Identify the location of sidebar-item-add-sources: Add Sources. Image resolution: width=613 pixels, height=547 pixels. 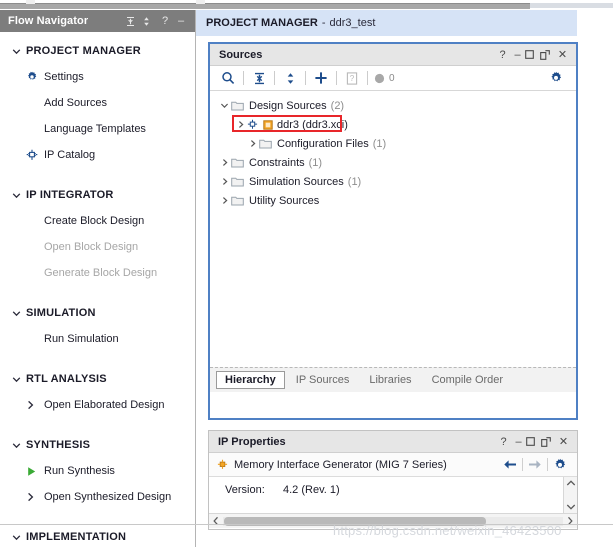
(97, 103).